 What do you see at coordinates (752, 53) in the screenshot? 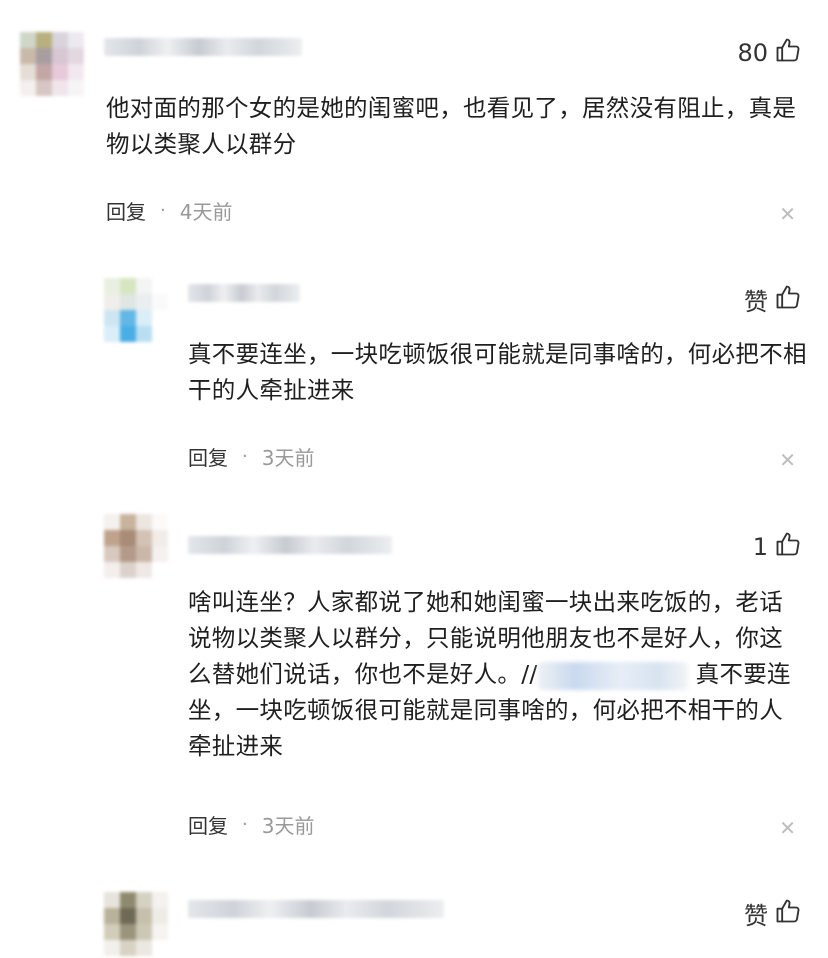
I see `like-count: 80` at bounding box center [752, 53].